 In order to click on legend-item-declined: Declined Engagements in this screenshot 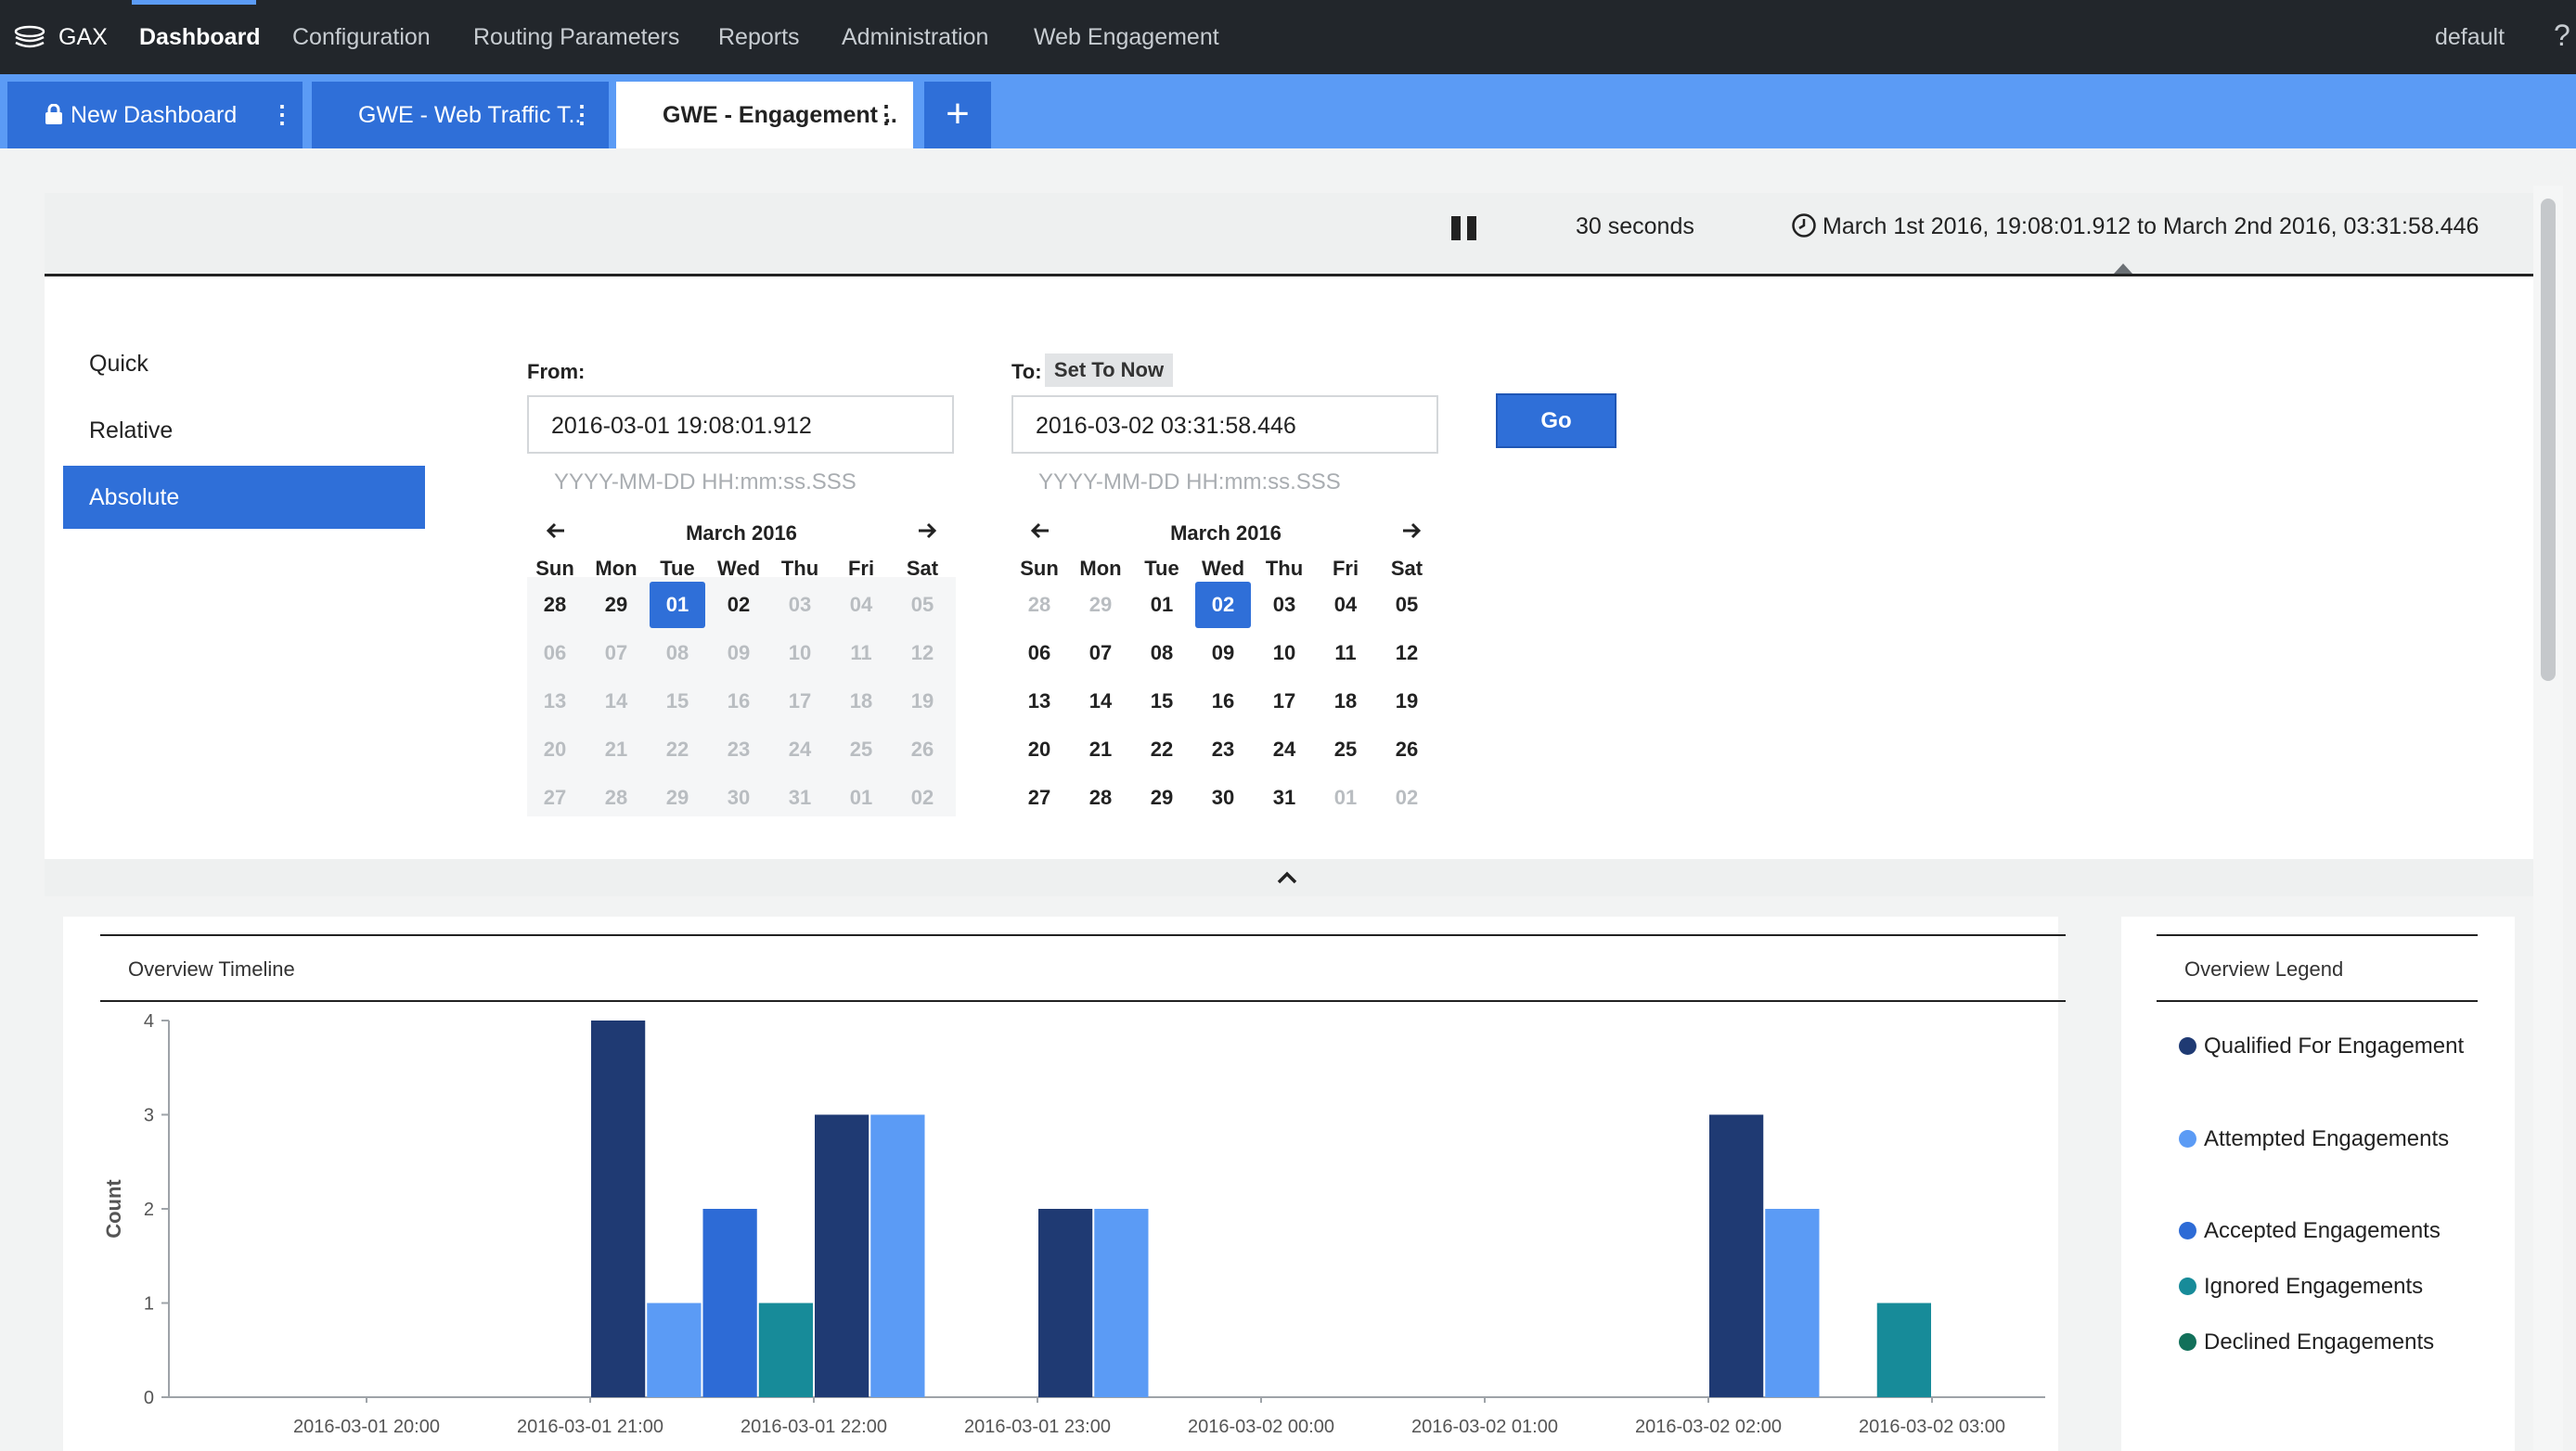, I will do `click(2336, 1342)`.